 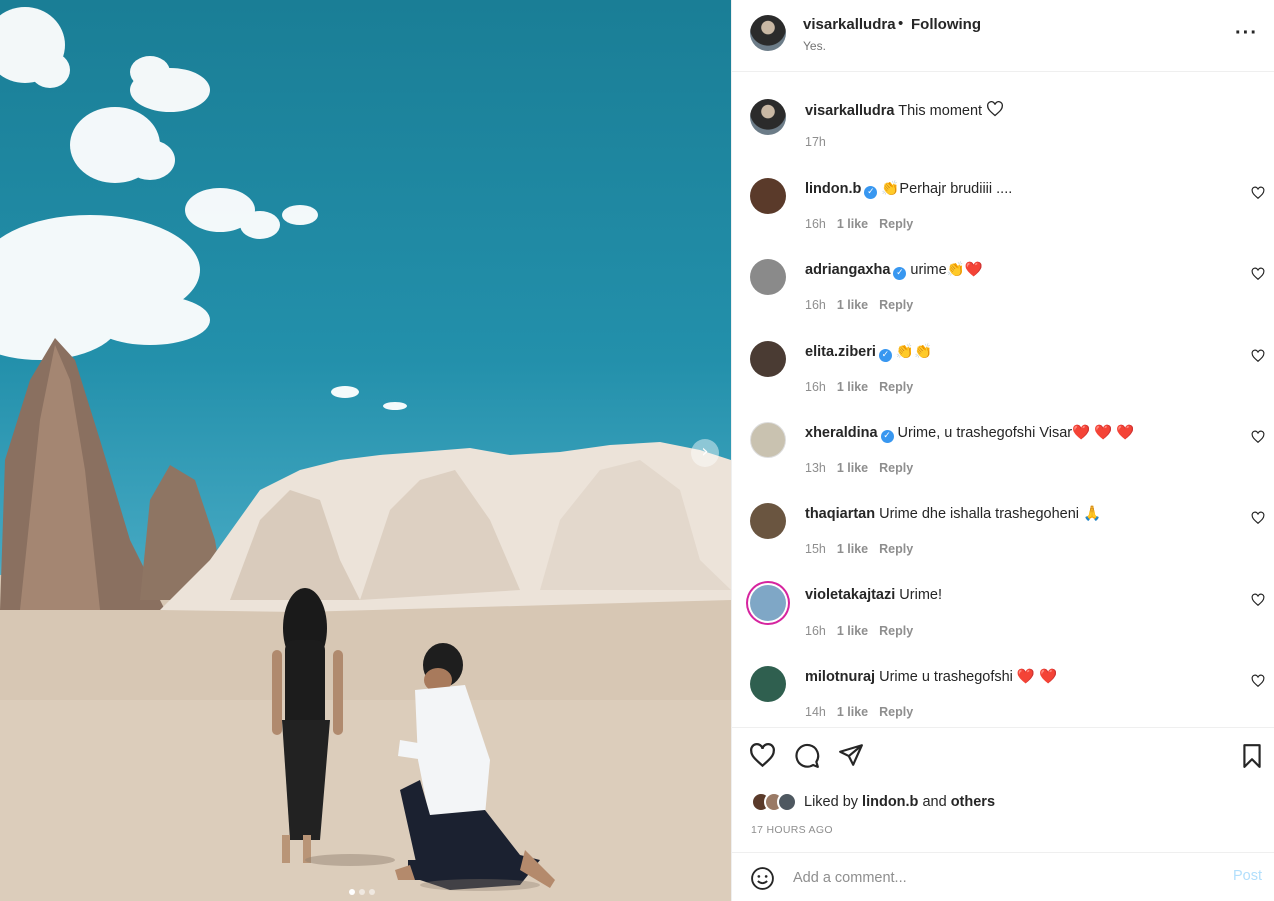 I want to click on comment-meta: 15h 1 like Reply, so click(x=864, y=549).